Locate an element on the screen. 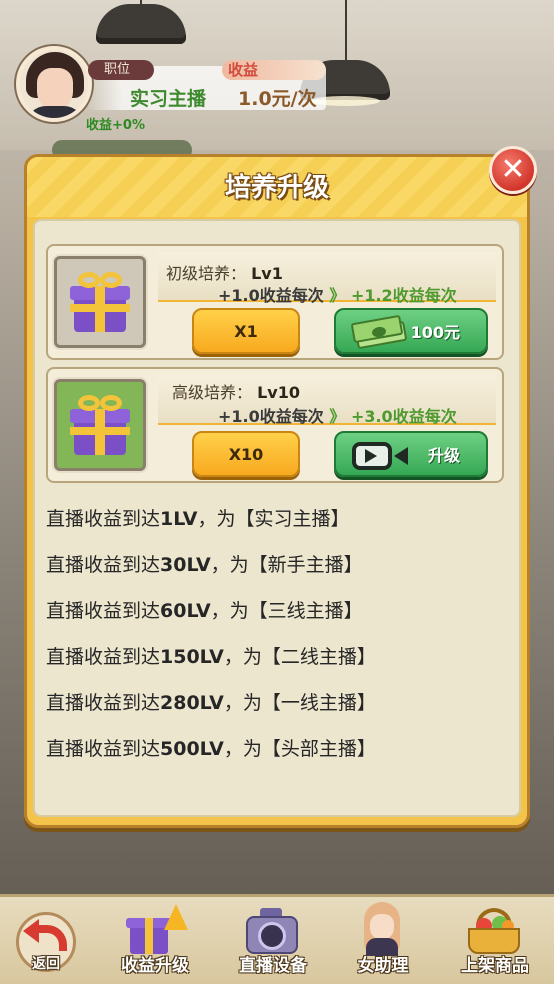 The width and height of the screenshot is (554, 984). card-name: 初级培养： Lv1 is located at coordinates (224, 272).